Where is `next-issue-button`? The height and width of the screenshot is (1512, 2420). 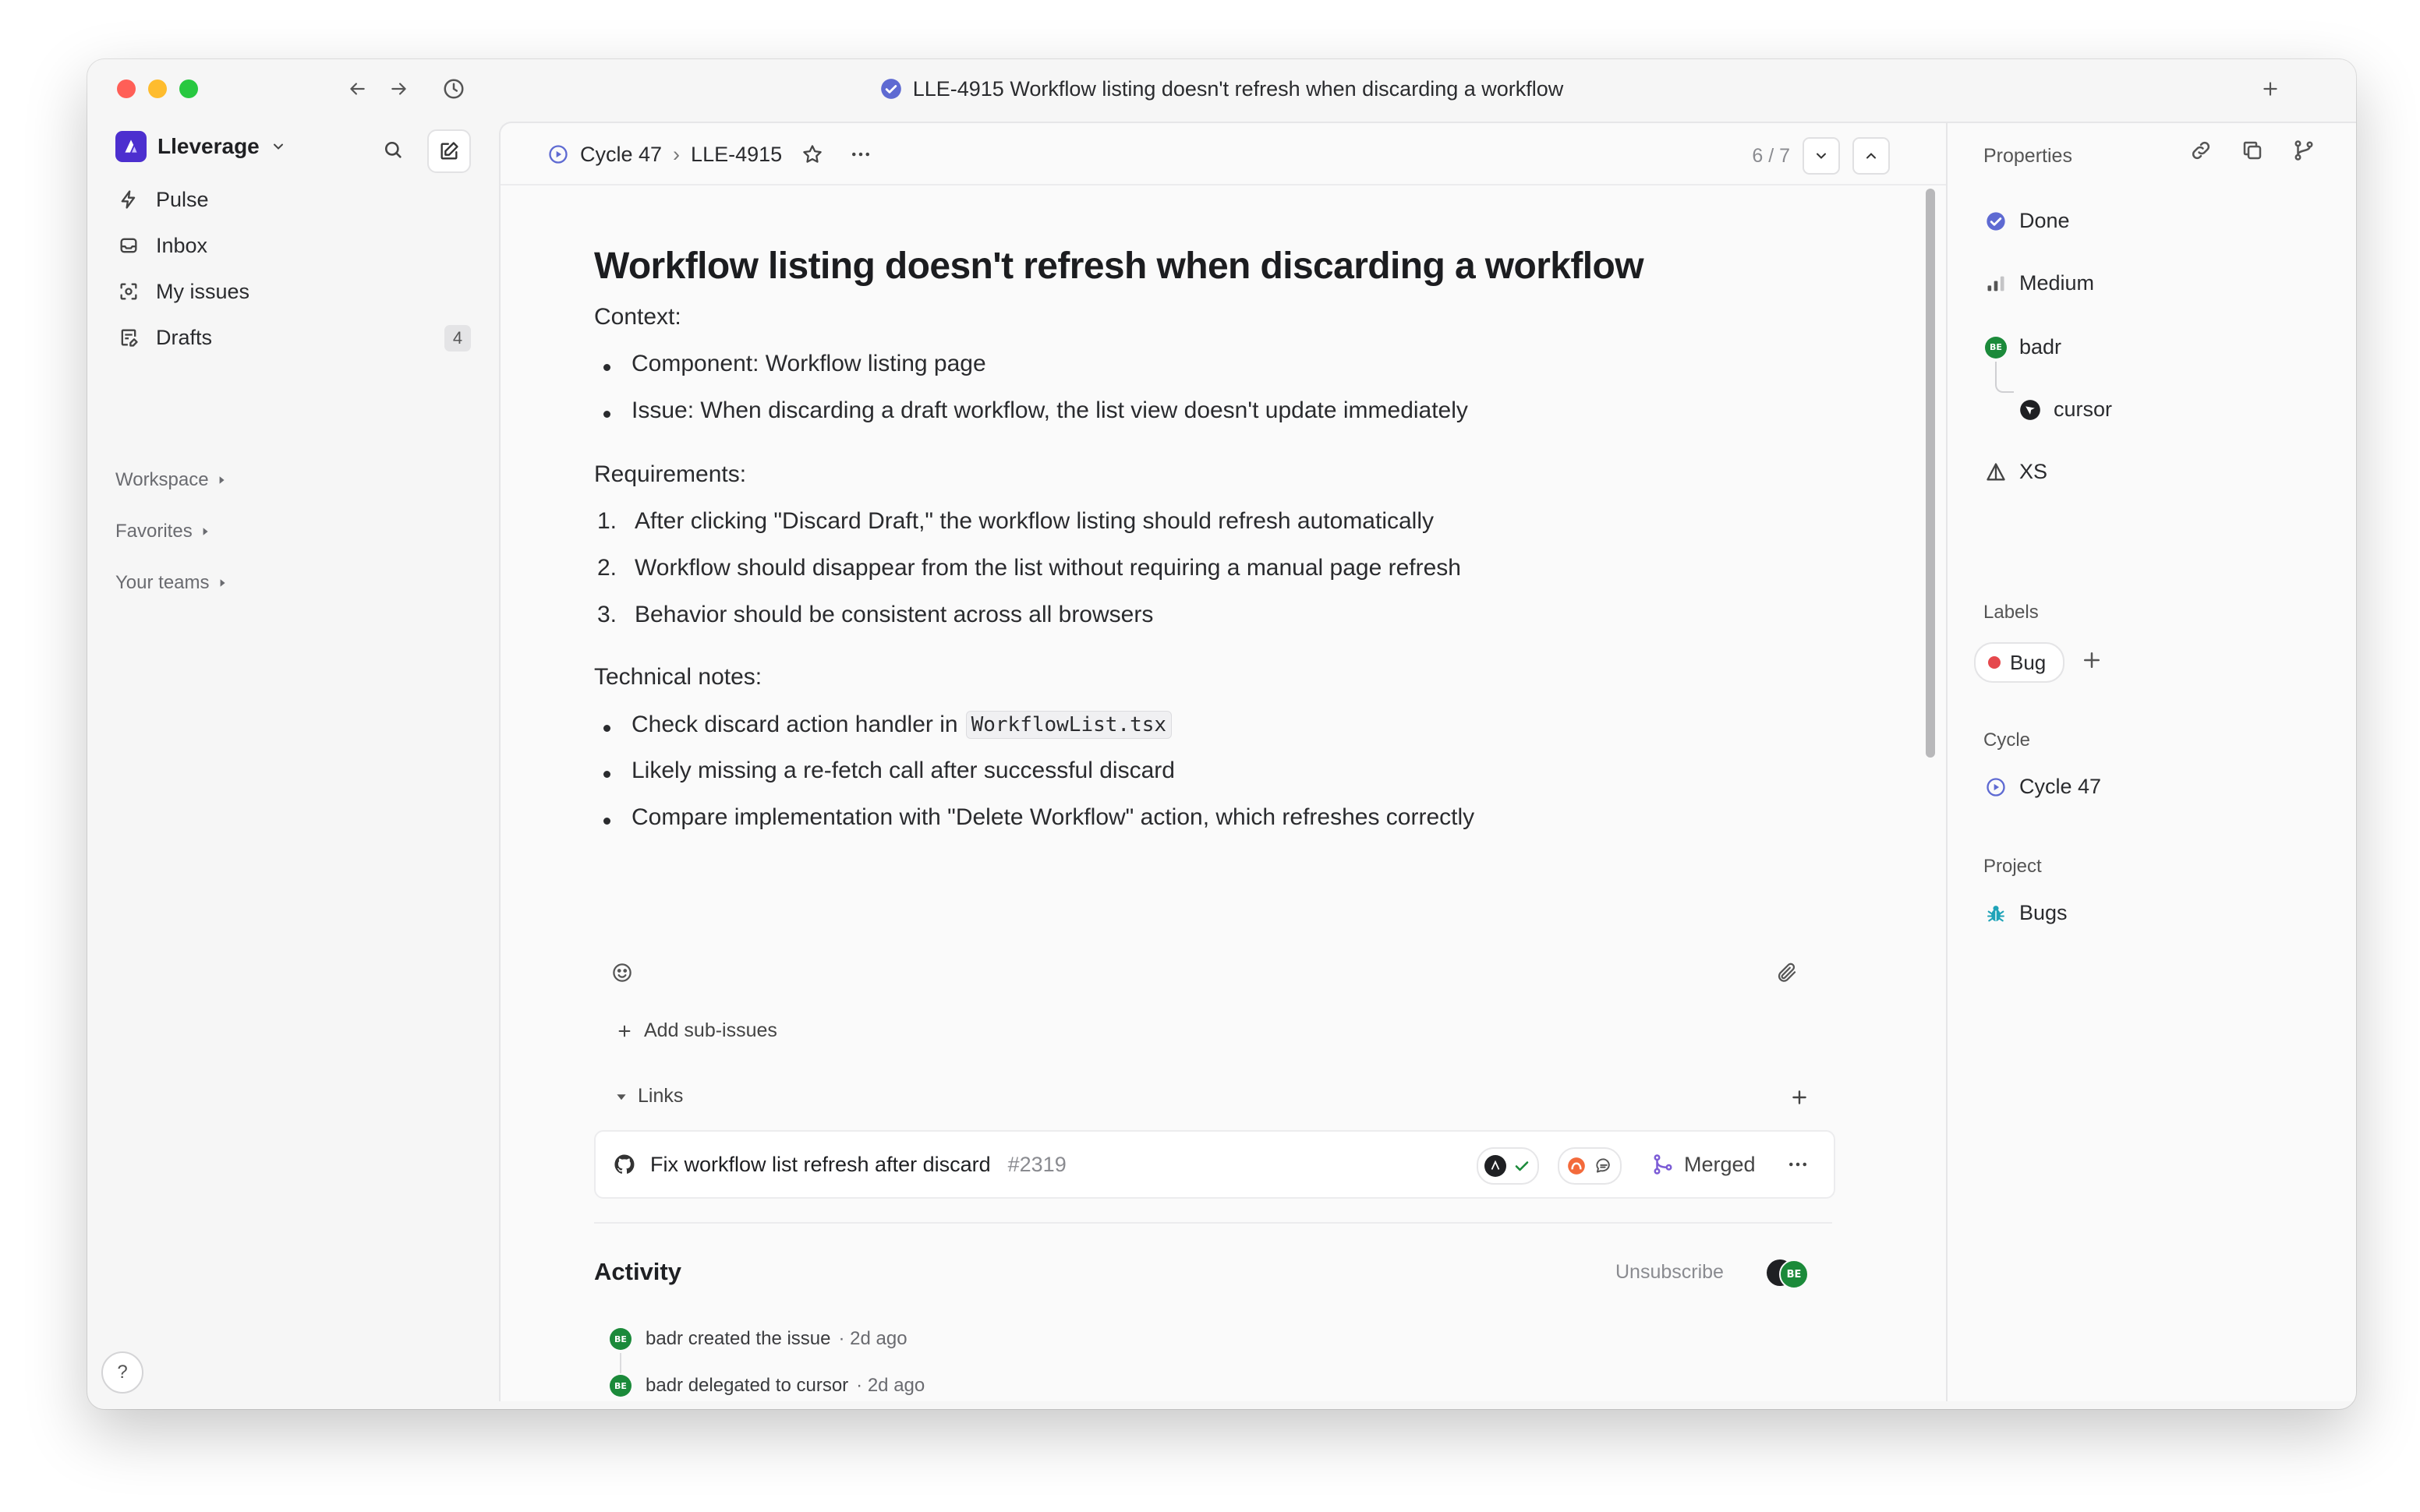
next-issue-button is located at coordinates (1821, 156).